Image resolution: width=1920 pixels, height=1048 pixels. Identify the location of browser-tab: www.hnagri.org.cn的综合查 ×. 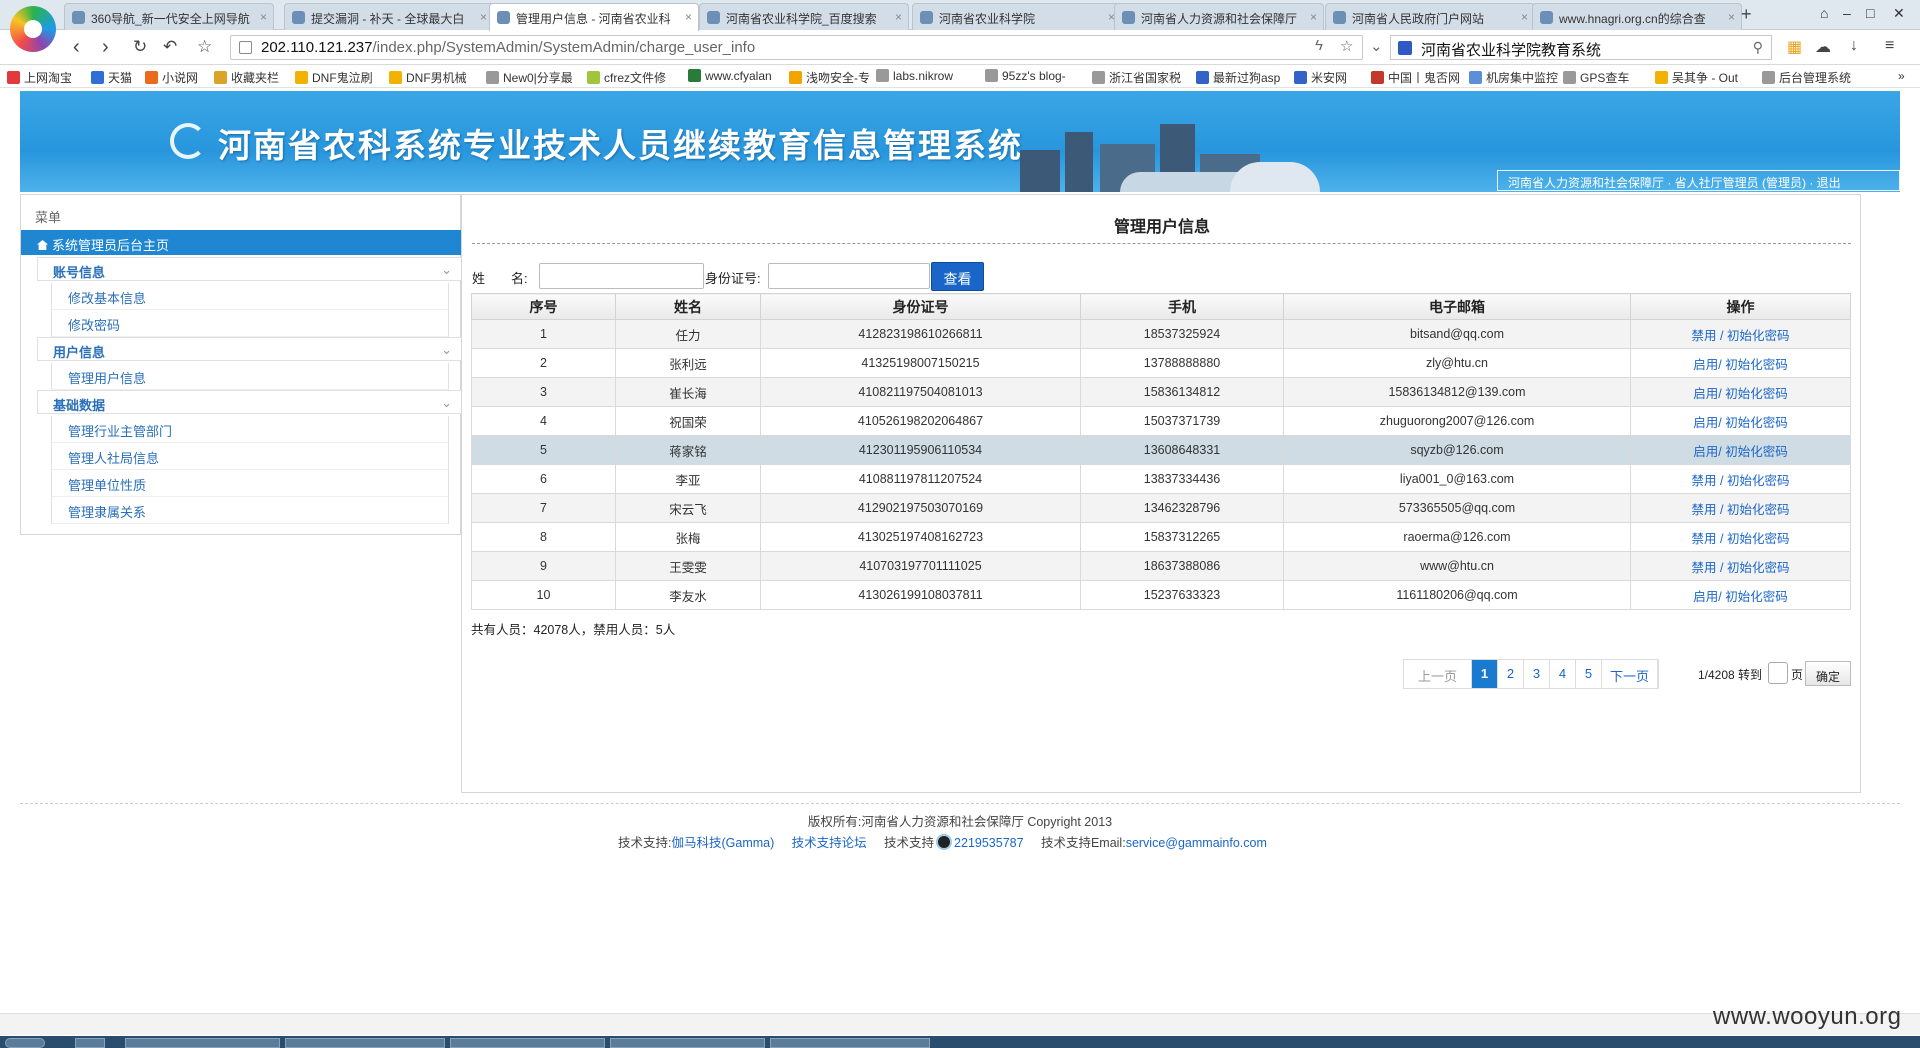
(1637, 16).